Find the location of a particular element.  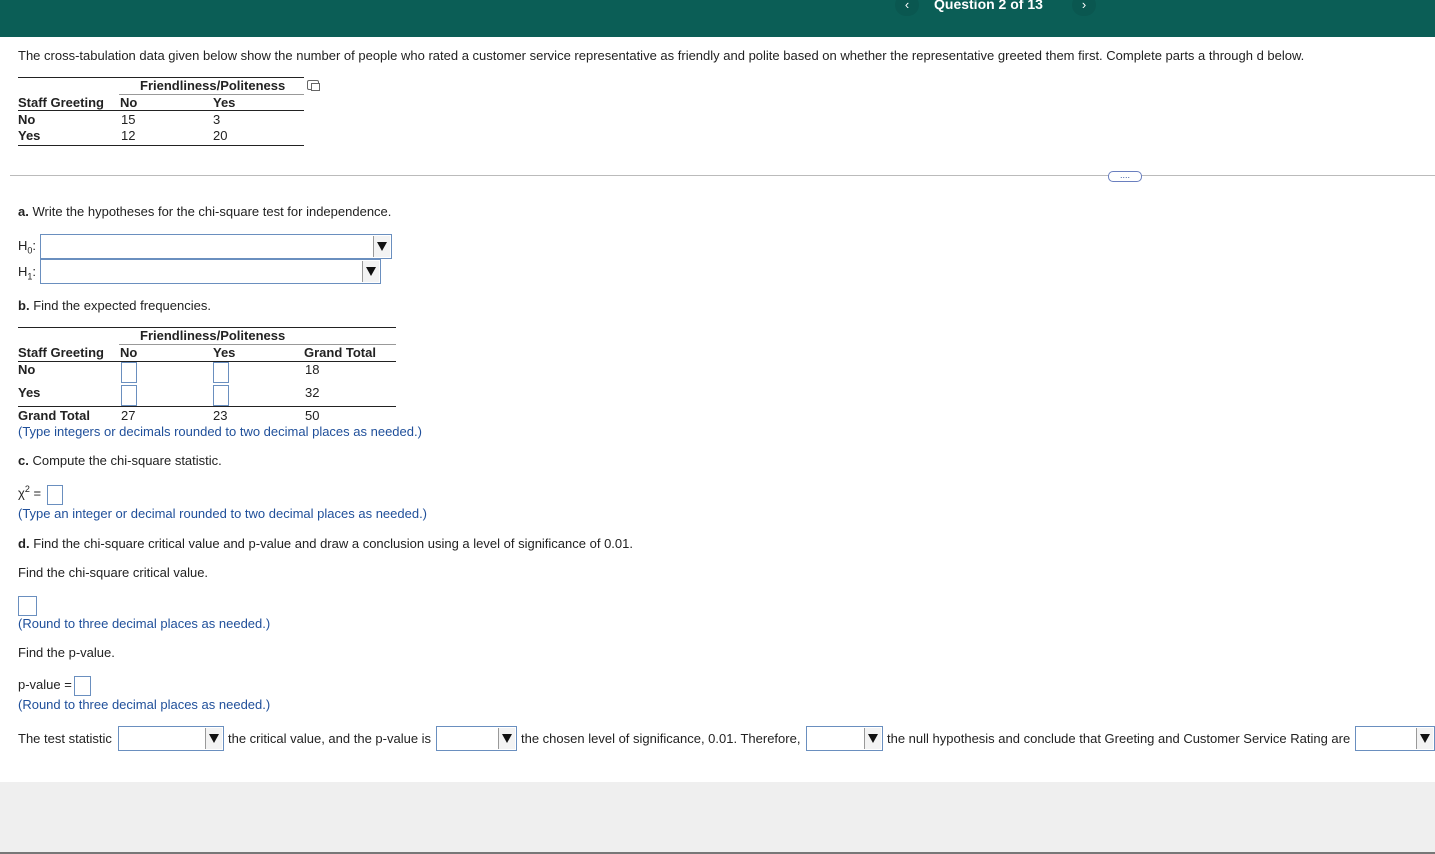

part-c-prompt: c. Compute the chi-square statistic. is located at coordinates (120, 460).